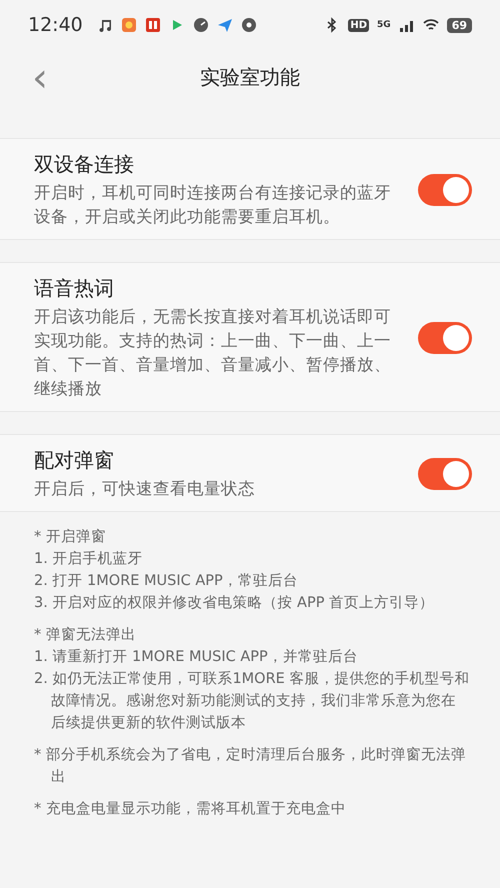 The image size is (500, 888). What do you see at coordinates (145, 489) in the screenshot?
I see `feature-description: 开启后，可快速查看电量状态` at bounding box center [145, 489].